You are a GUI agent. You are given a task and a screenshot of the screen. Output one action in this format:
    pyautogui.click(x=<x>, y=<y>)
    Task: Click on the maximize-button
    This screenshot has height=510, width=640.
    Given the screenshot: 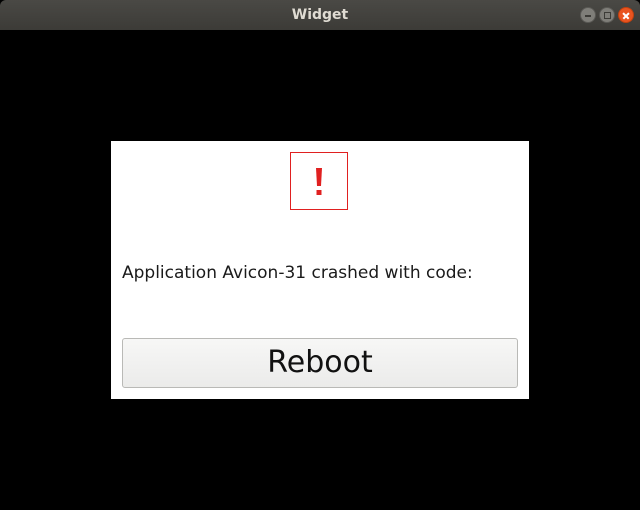 What is the action you would take?
    pyautogui.click(x=607, y=15)
    